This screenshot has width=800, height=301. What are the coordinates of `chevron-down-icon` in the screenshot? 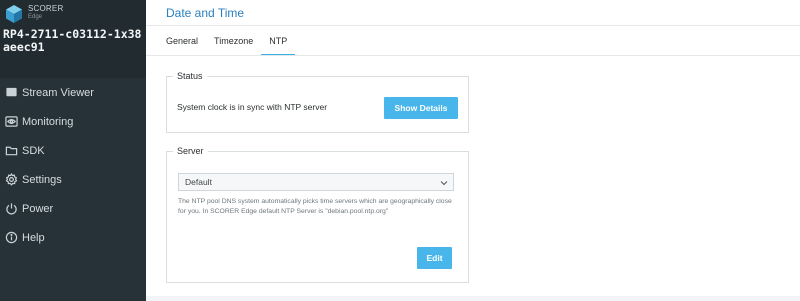 It's located at (444, 183).